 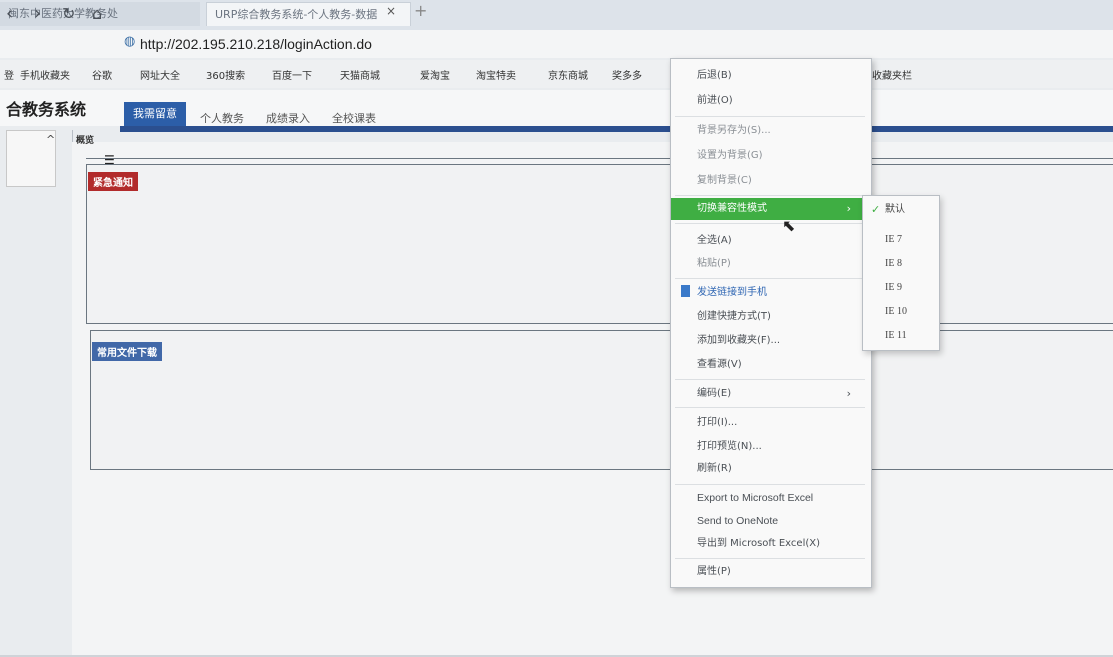 I want to click on tab-close-icon: ×, so click(x=391, y=11).